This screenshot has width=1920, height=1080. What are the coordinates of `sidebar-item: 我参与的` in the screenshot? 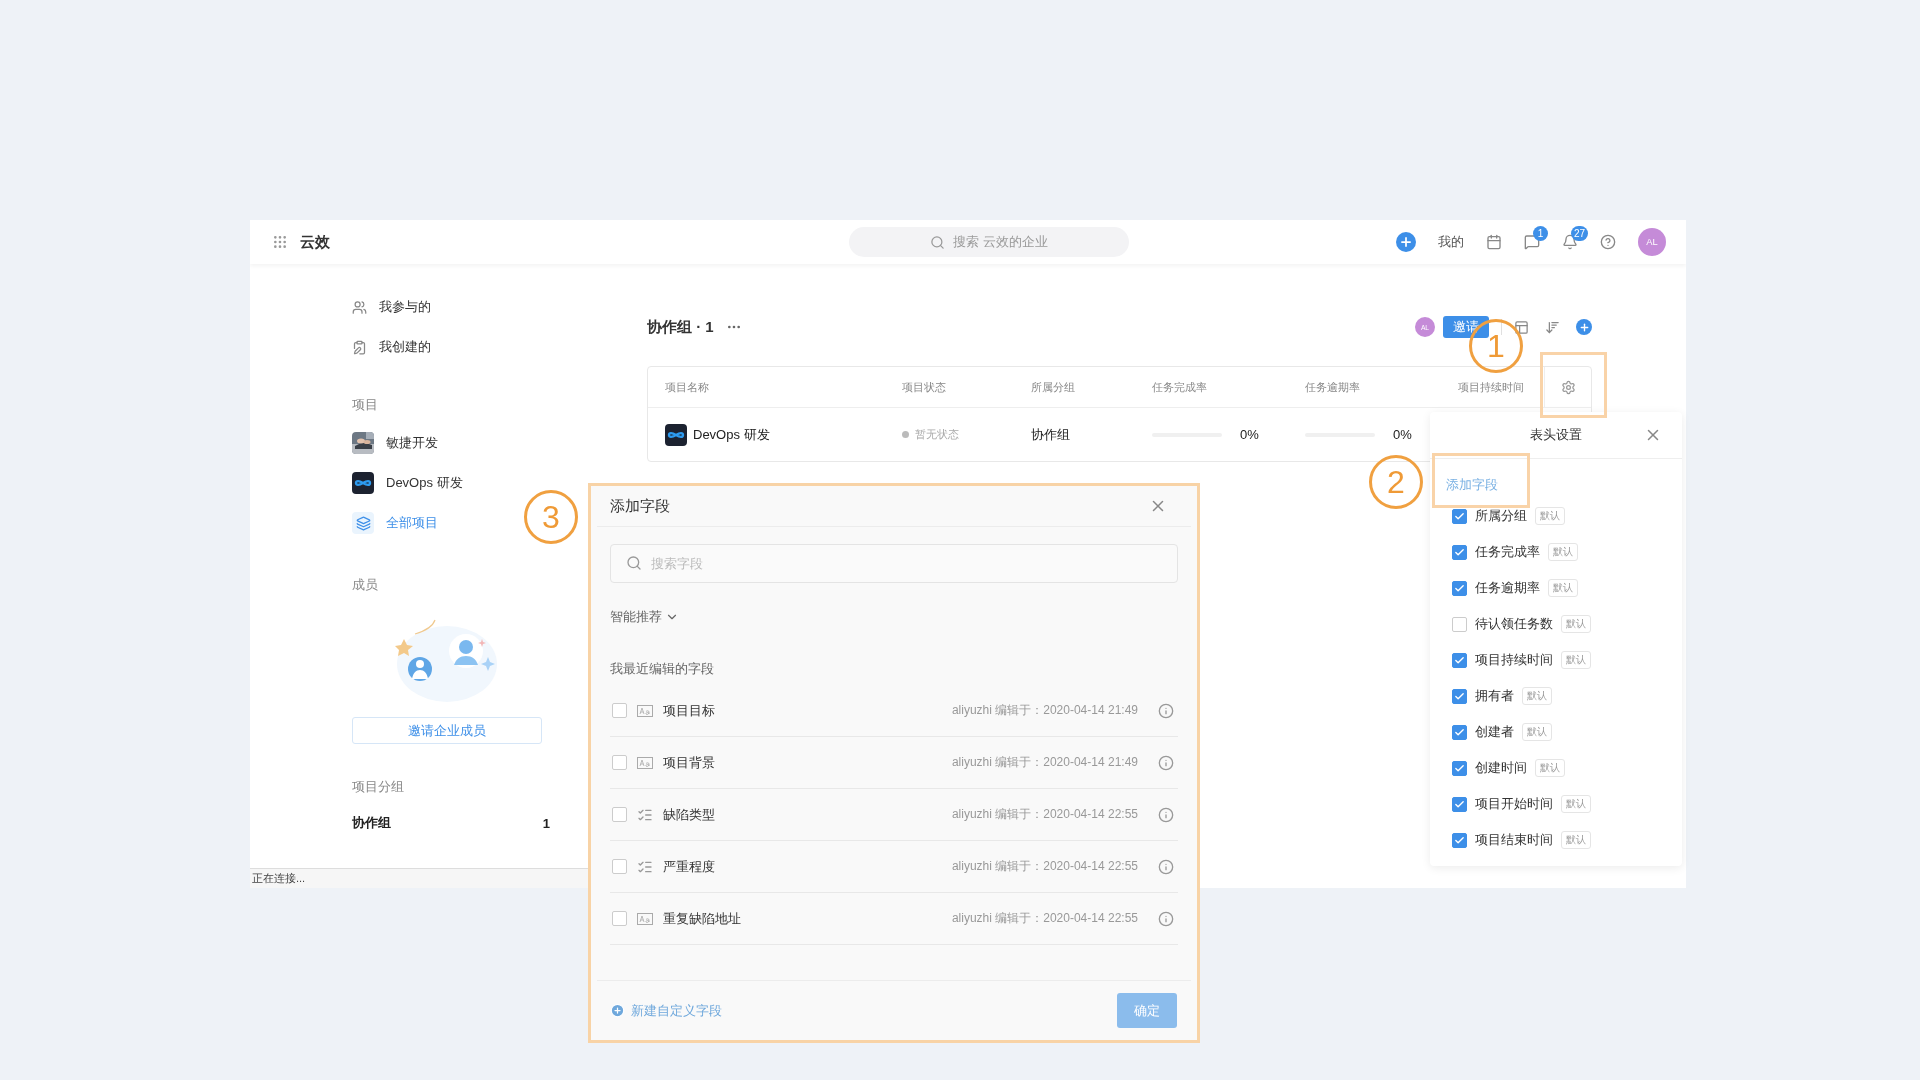 It's located at (405, 307).